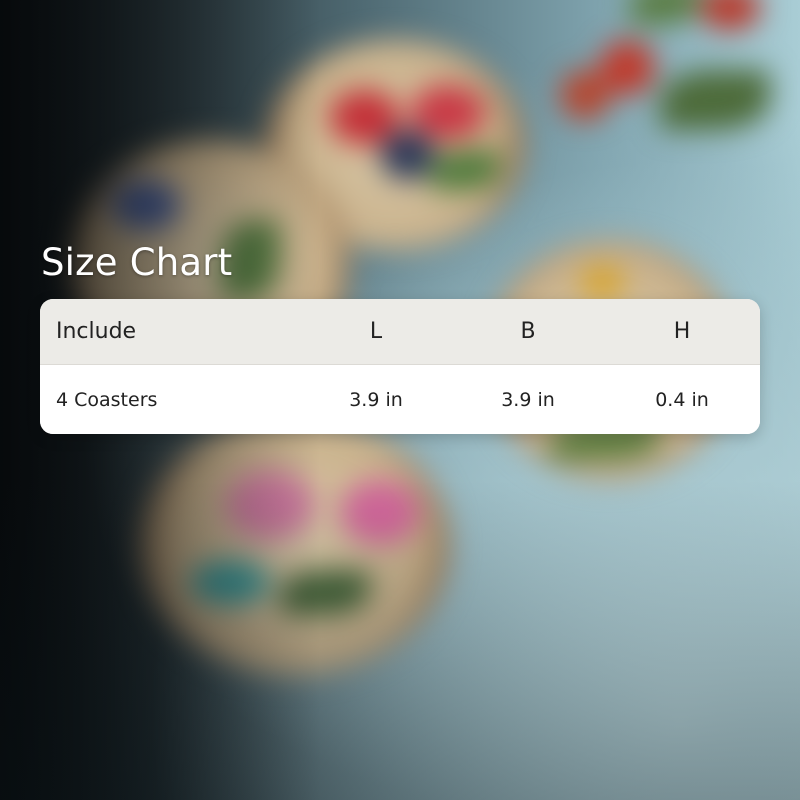 The height and width of the screenshot is (800, 800). I want to click on cell-include: 4 Coasters, so click(107, 399).